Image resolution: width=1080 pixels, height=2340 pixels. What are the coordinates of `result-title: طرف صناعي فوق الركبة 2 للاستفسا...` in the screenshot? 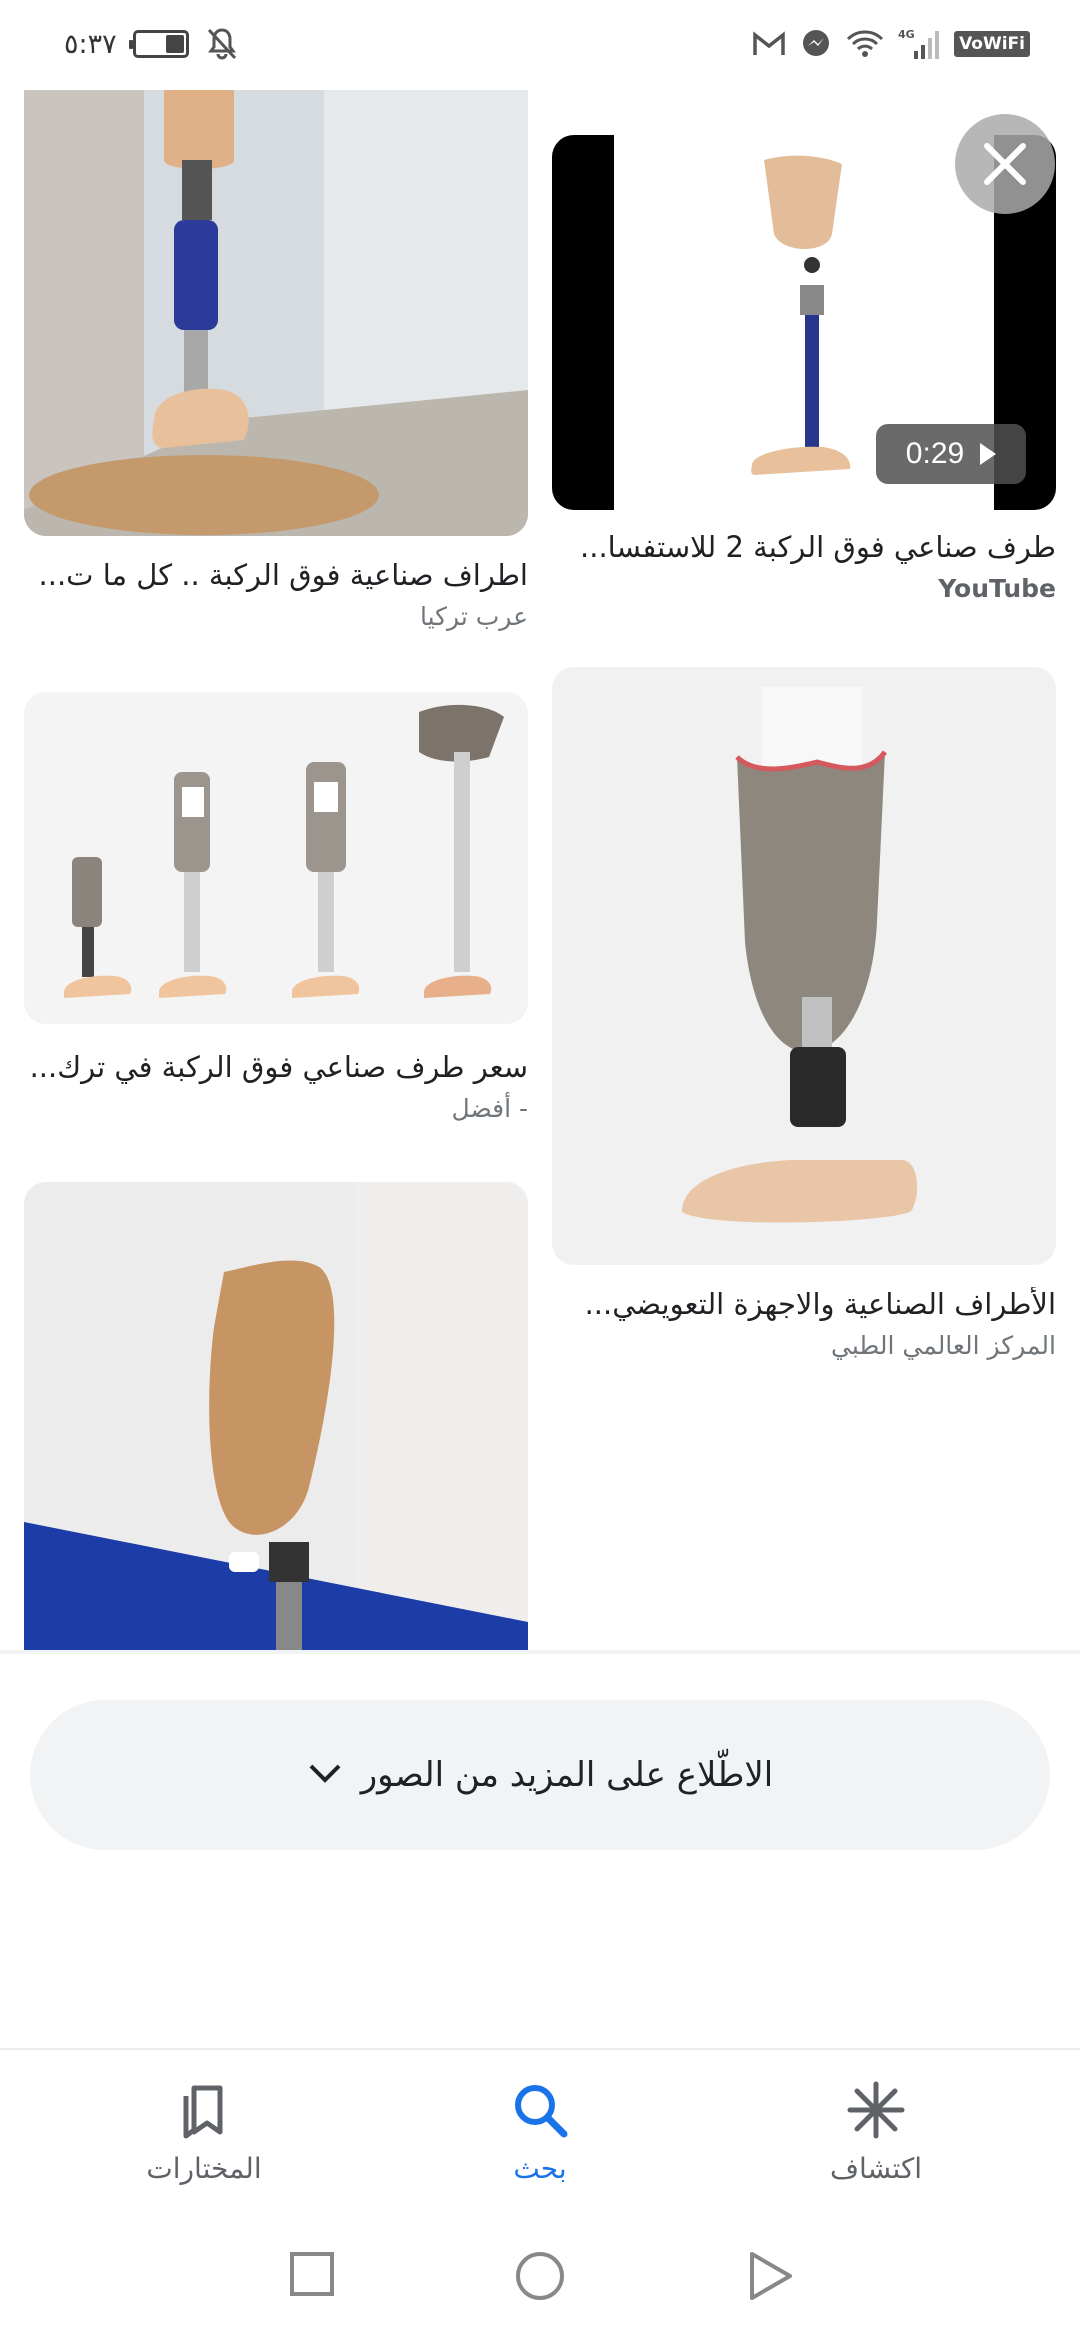 It's located at (804, 547).